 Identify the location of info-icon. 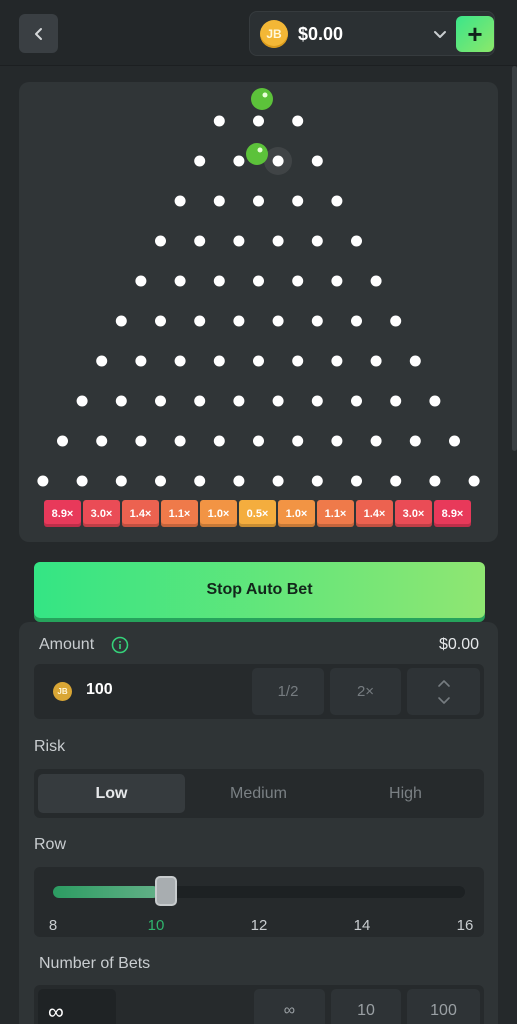
(120, 645).